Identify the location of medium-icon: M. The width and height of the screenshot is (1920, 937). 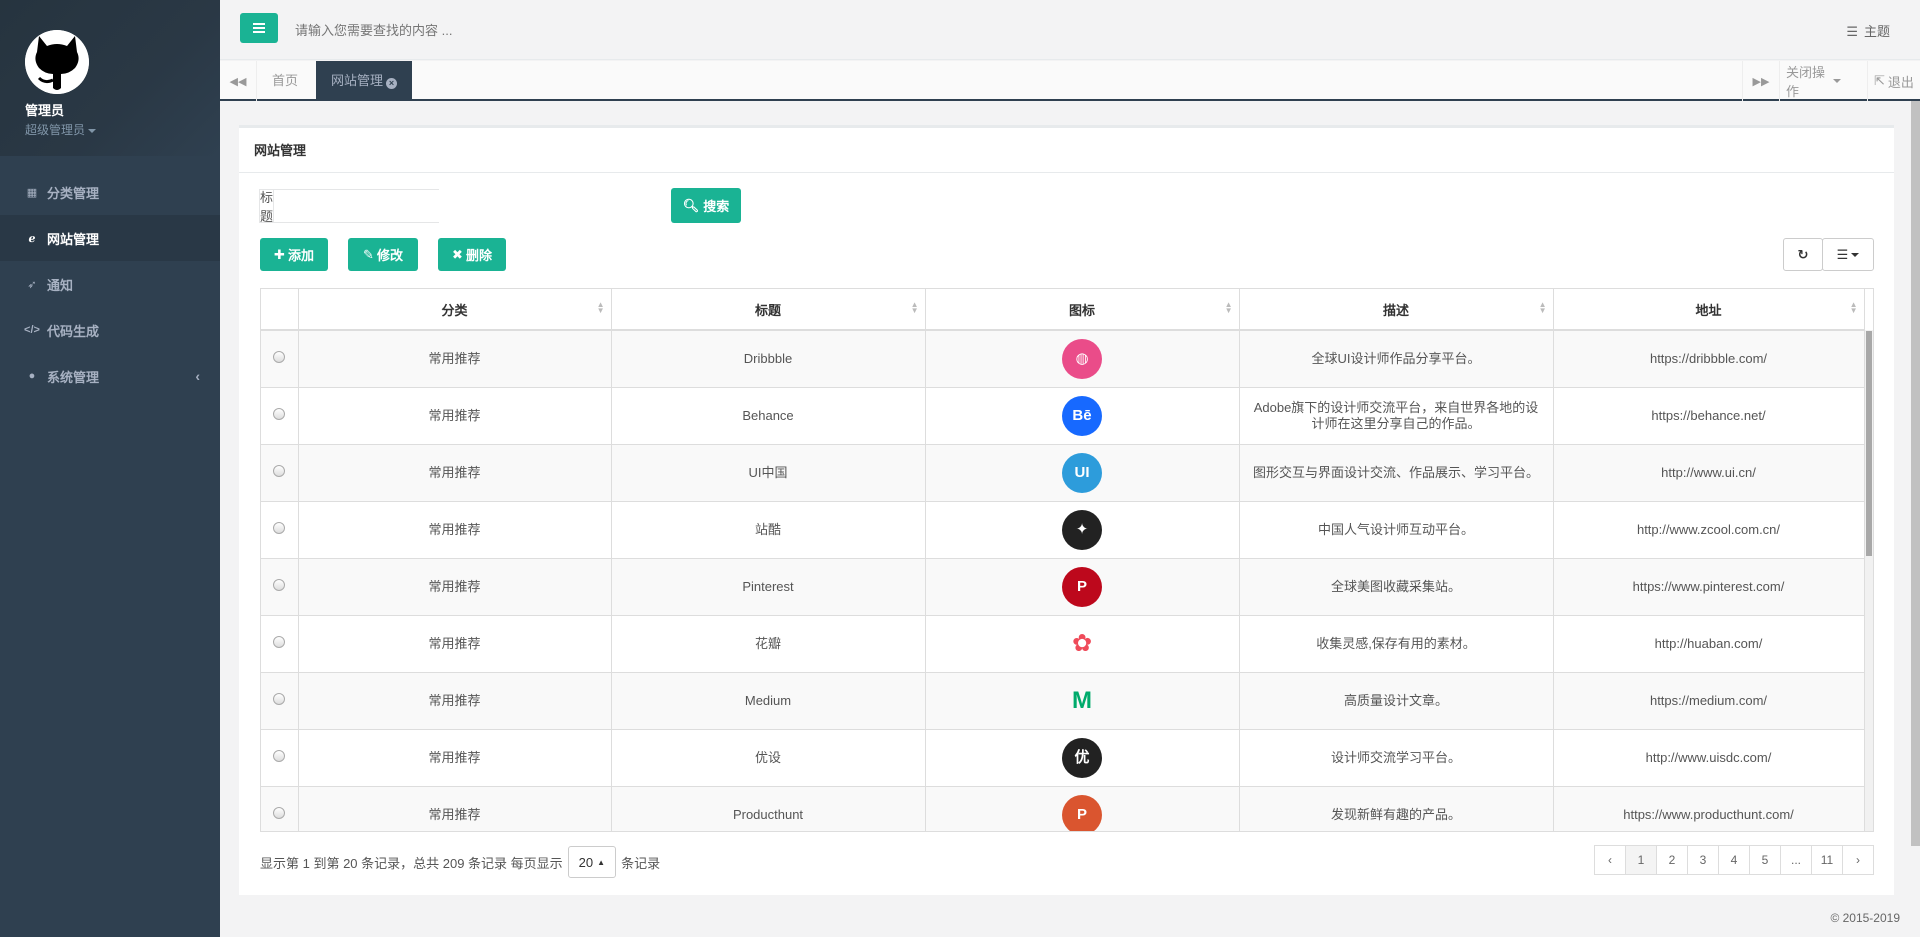
(1082, 700).